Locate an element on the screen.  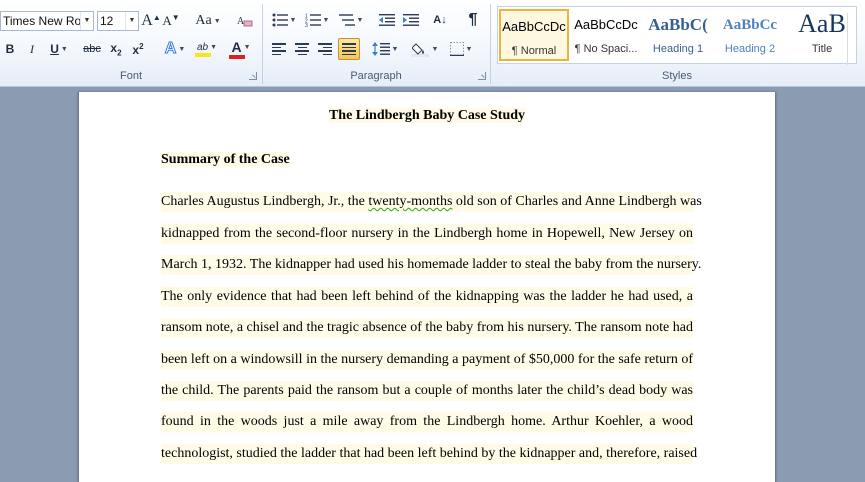
align-center-button is located at coordinates (302, 49).